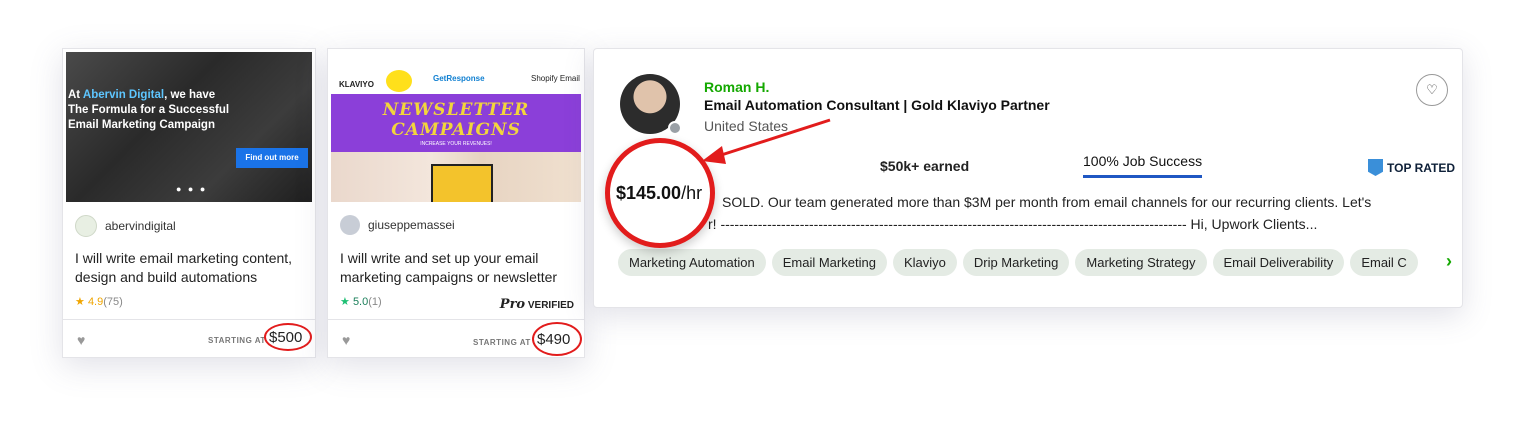 The image size is (1525, 432). I want to click on brand-klaviyo: KLAVIYO, so click(356, 84).